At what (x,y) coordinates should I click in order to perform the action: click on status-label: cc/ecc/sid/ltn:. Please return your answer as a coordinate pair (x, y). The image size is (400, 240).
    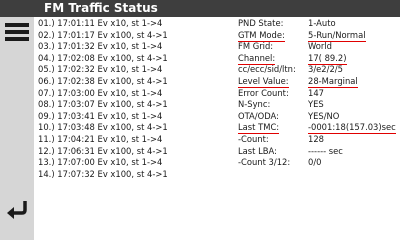
    Looking at the image, I should click on (267, 69).